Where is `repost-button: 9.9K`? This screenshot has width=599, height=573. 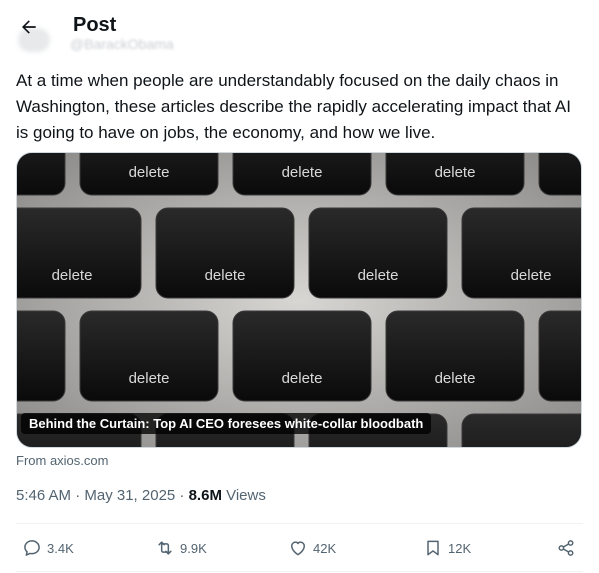
repost-button: 9.9K is located at coordinates (181, 548).